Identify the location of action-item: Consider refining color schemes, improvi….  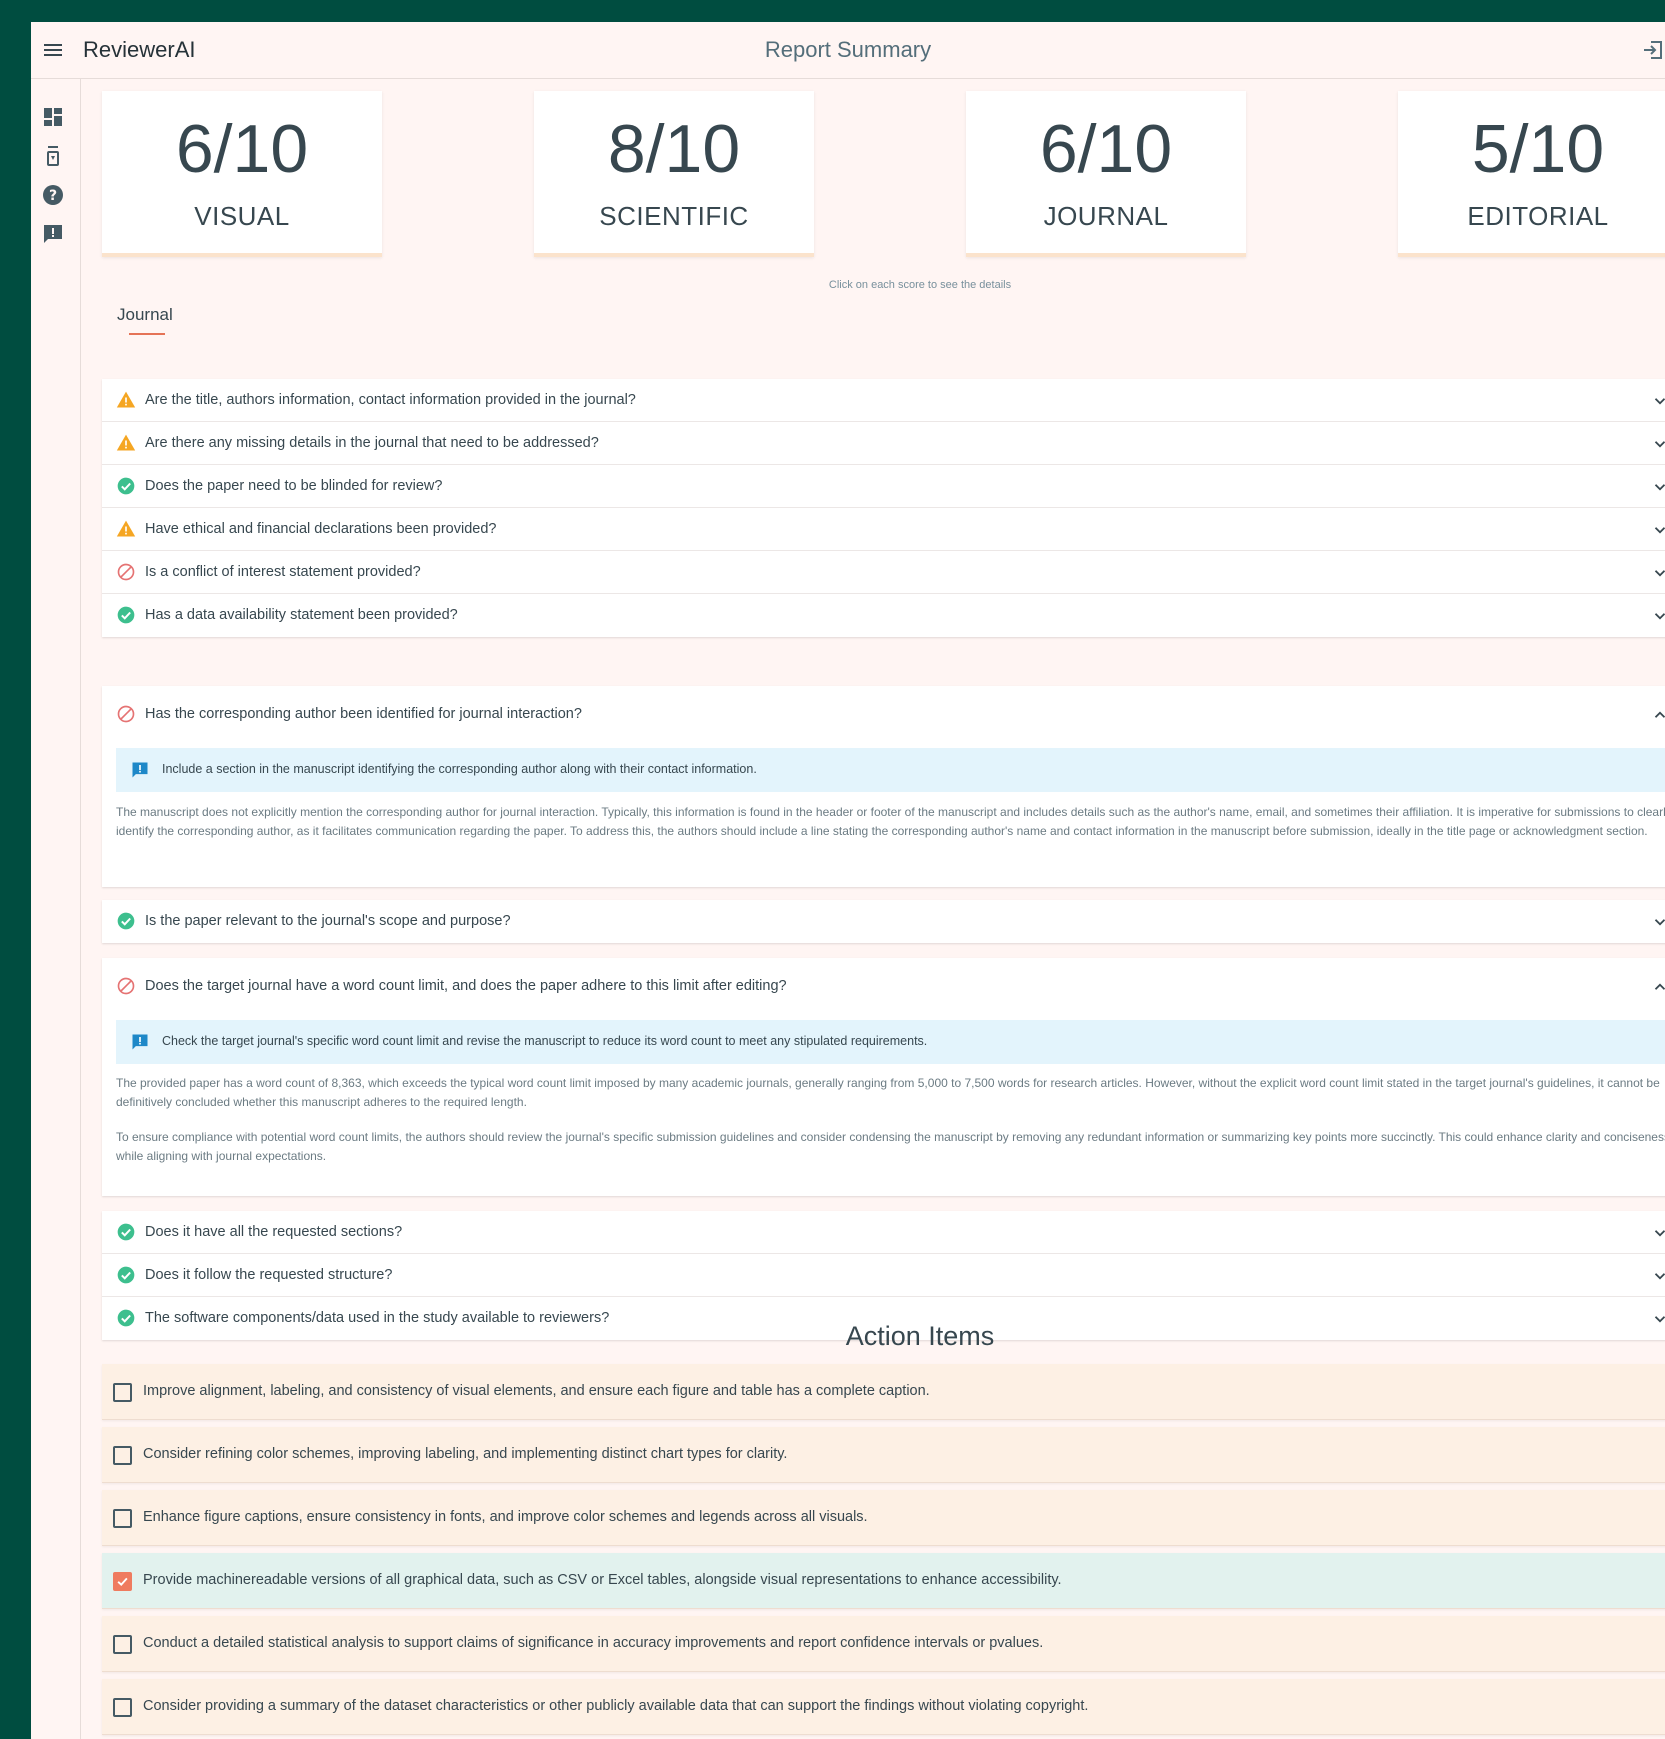
(883, 1455).